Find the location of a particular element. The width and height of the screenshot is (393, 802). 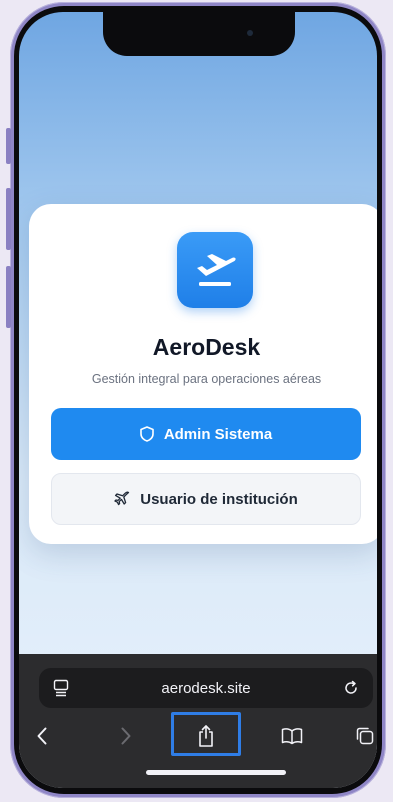

mute-switch is located at coordinates (8, 146).